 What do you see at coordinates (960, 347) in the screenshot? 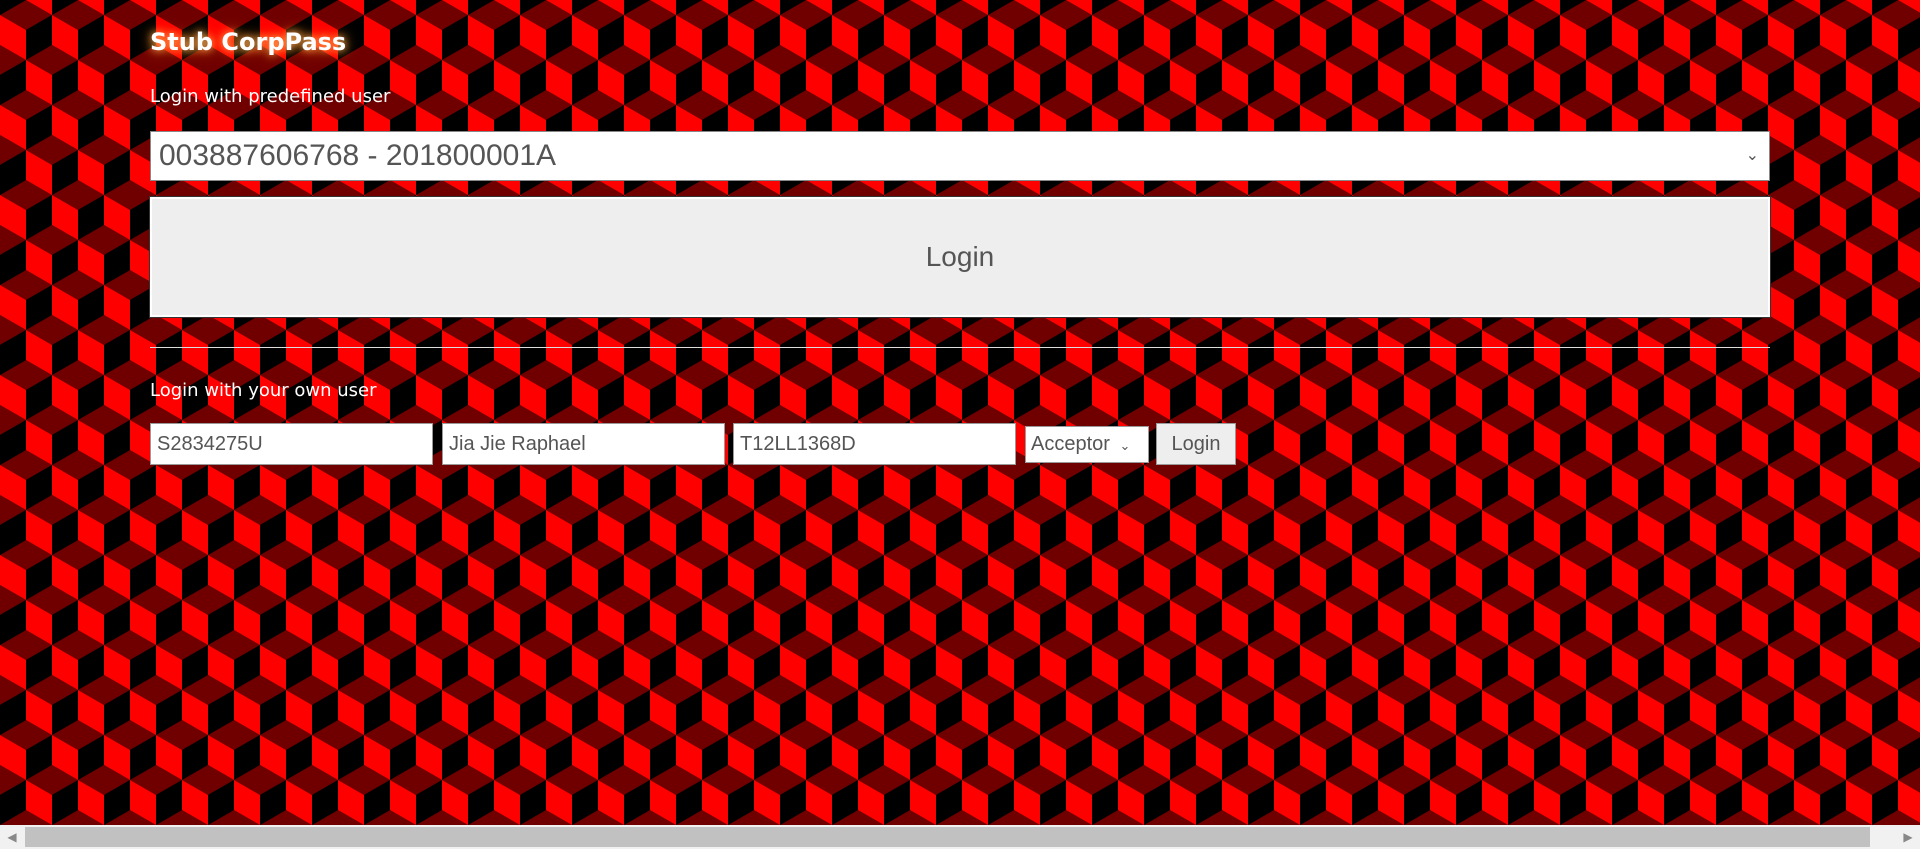
I see `divider` at bounding box center [960, 347].